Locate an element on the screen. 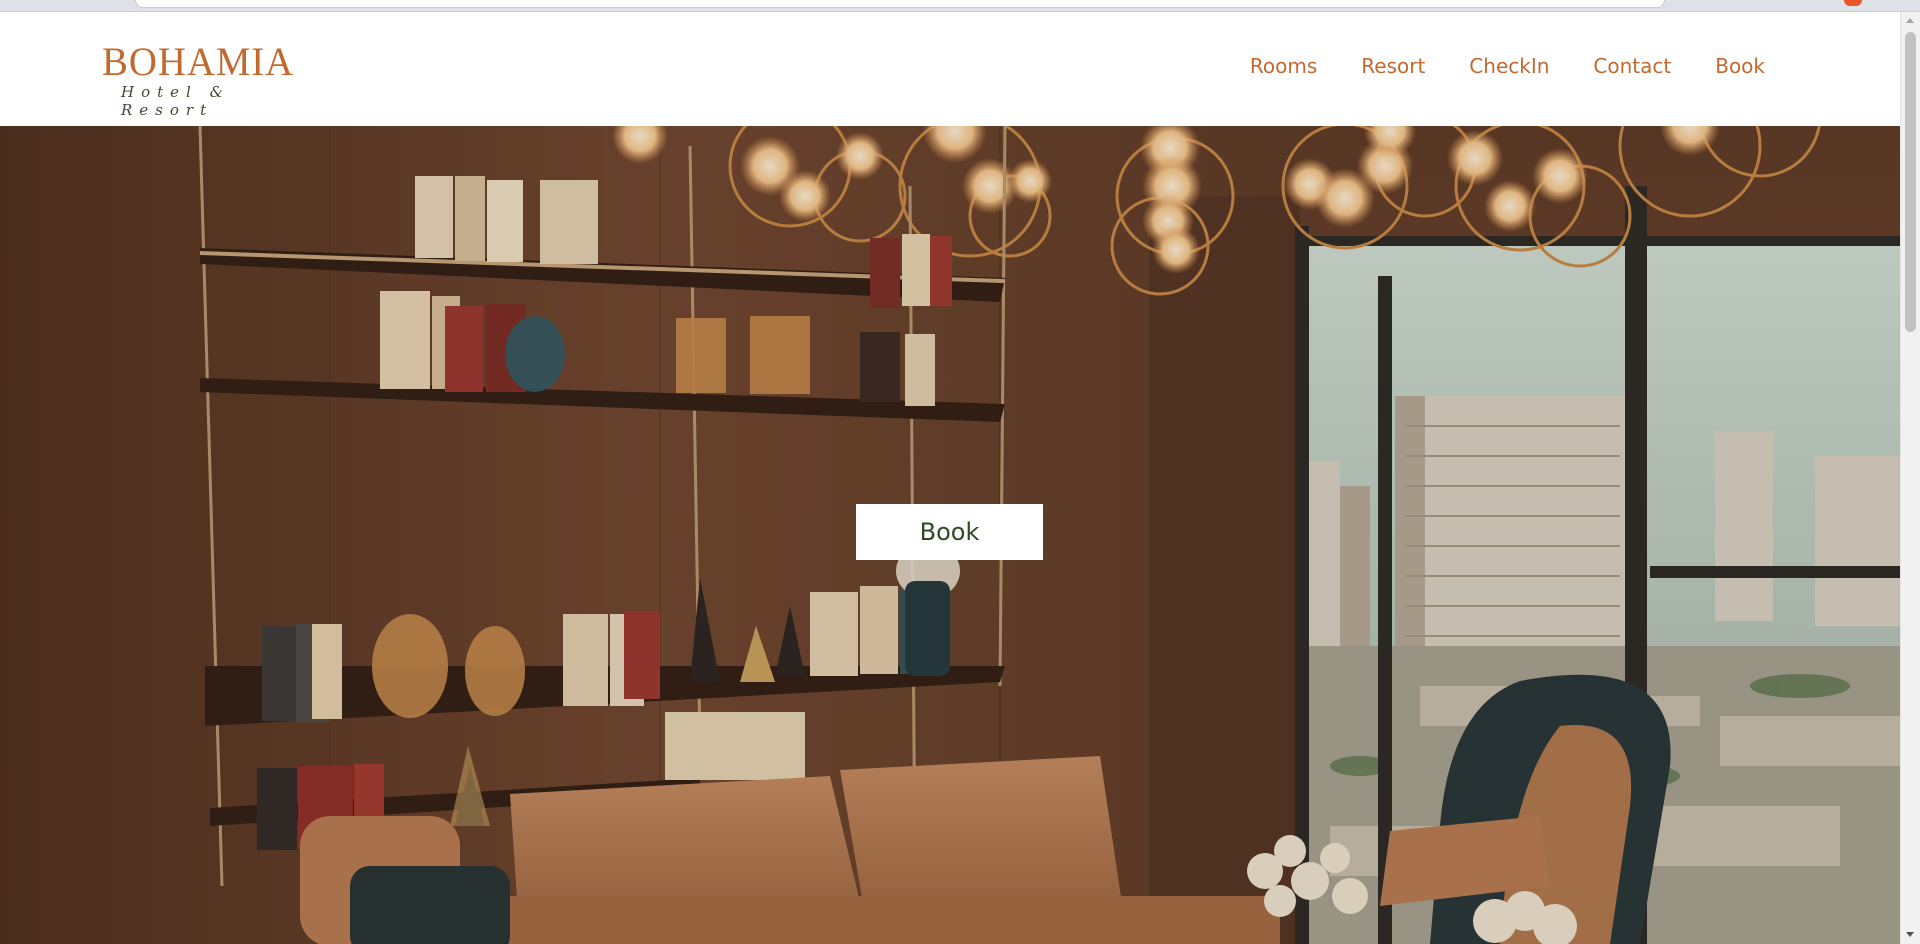 The width and height of the screenshot is (1920, 944). brand-tagline: Hotel & Resort is located at coordinates (175, 101).